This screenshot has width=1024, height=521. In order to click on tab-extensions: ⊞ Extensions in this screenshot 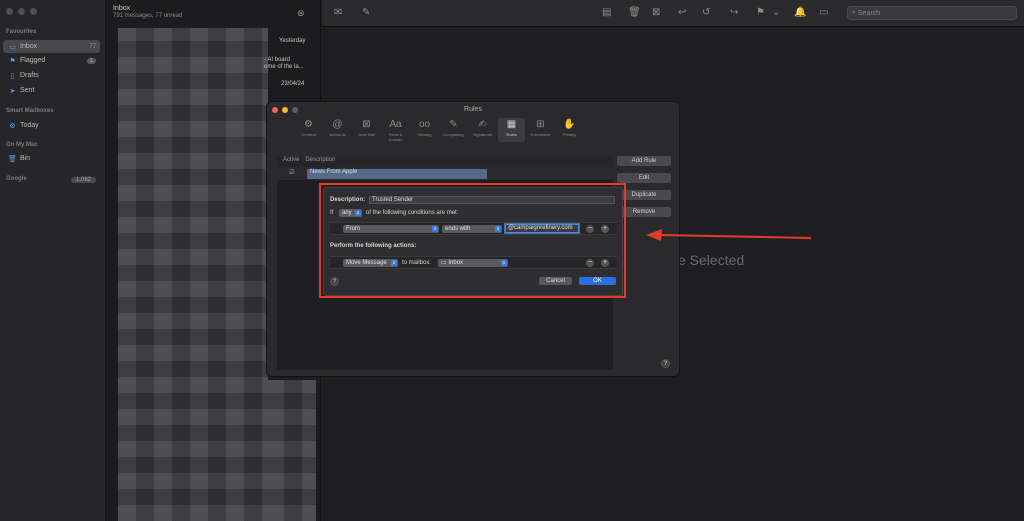, I will do `click(540, 130)`.